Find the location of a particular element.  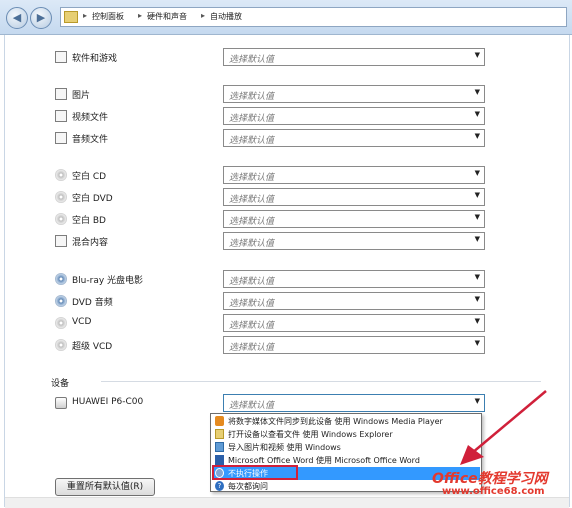

vcd-icon is located at coordinates (61, 323).